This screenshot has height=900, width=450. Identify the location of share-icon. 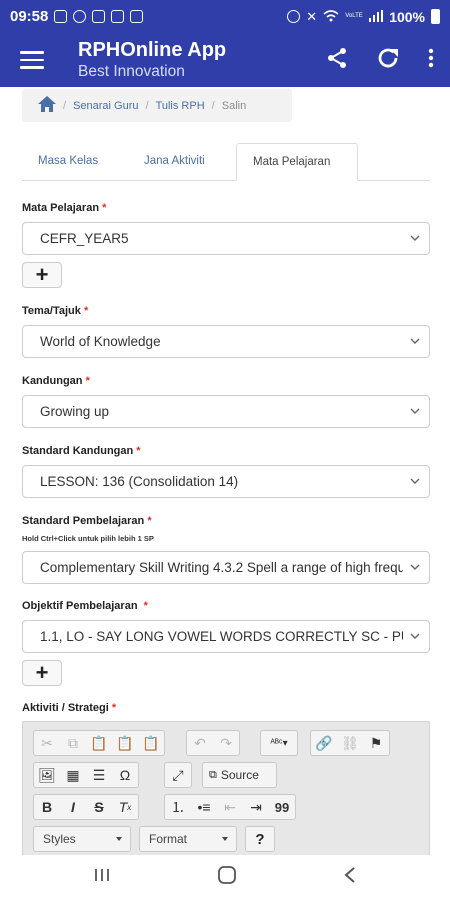
(337, 60).